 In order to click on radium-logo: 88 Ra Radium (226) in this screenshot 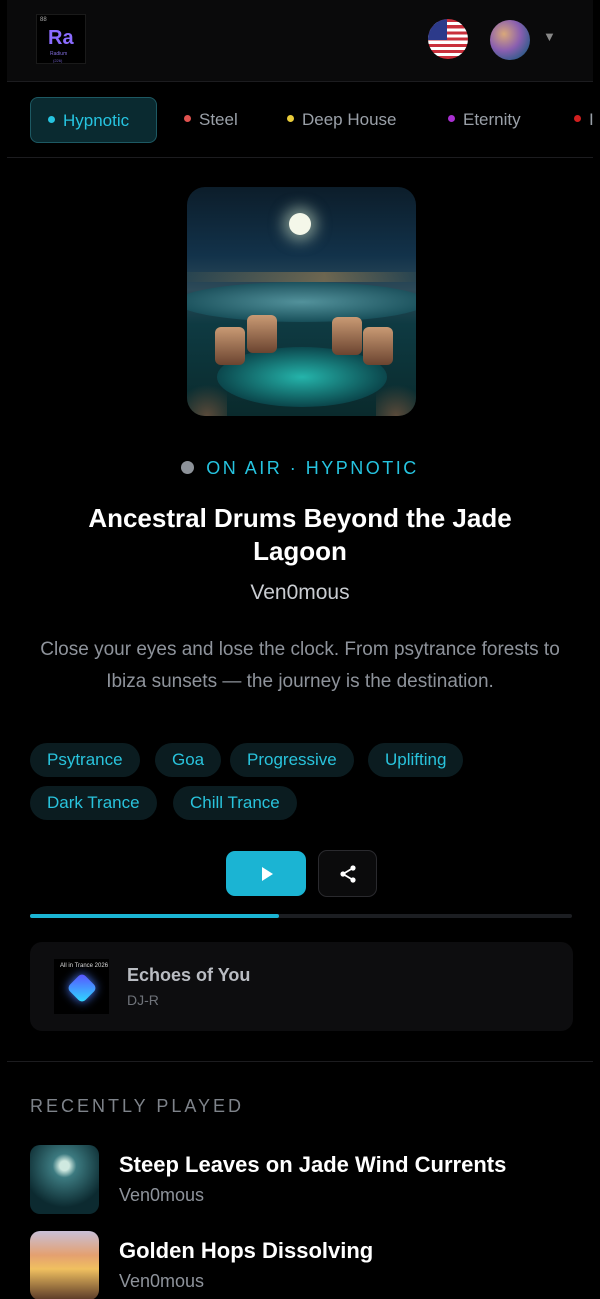, I will do `click(61, 39)`.